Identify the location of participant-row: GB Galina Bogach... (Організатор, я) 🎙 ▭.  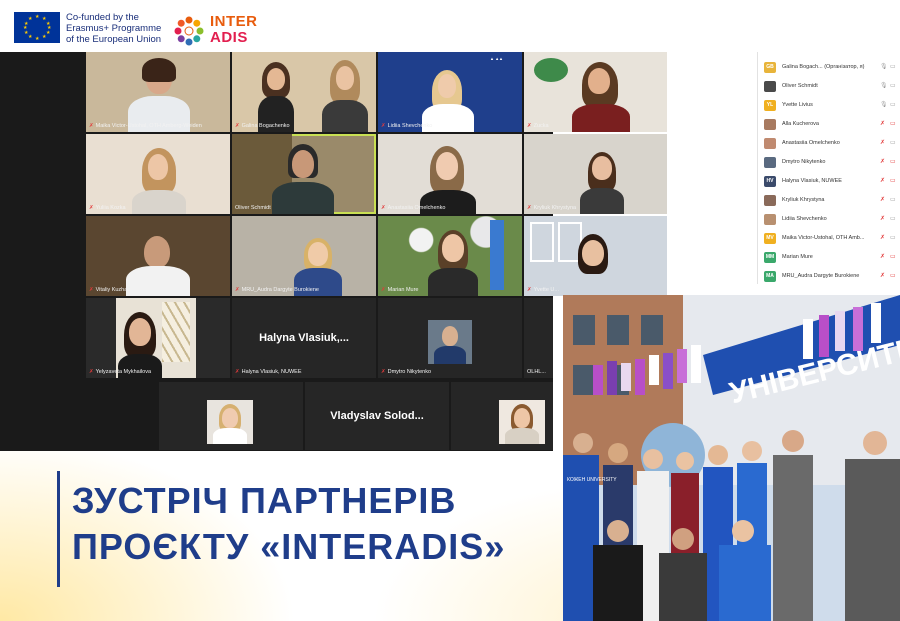
(829, 67).